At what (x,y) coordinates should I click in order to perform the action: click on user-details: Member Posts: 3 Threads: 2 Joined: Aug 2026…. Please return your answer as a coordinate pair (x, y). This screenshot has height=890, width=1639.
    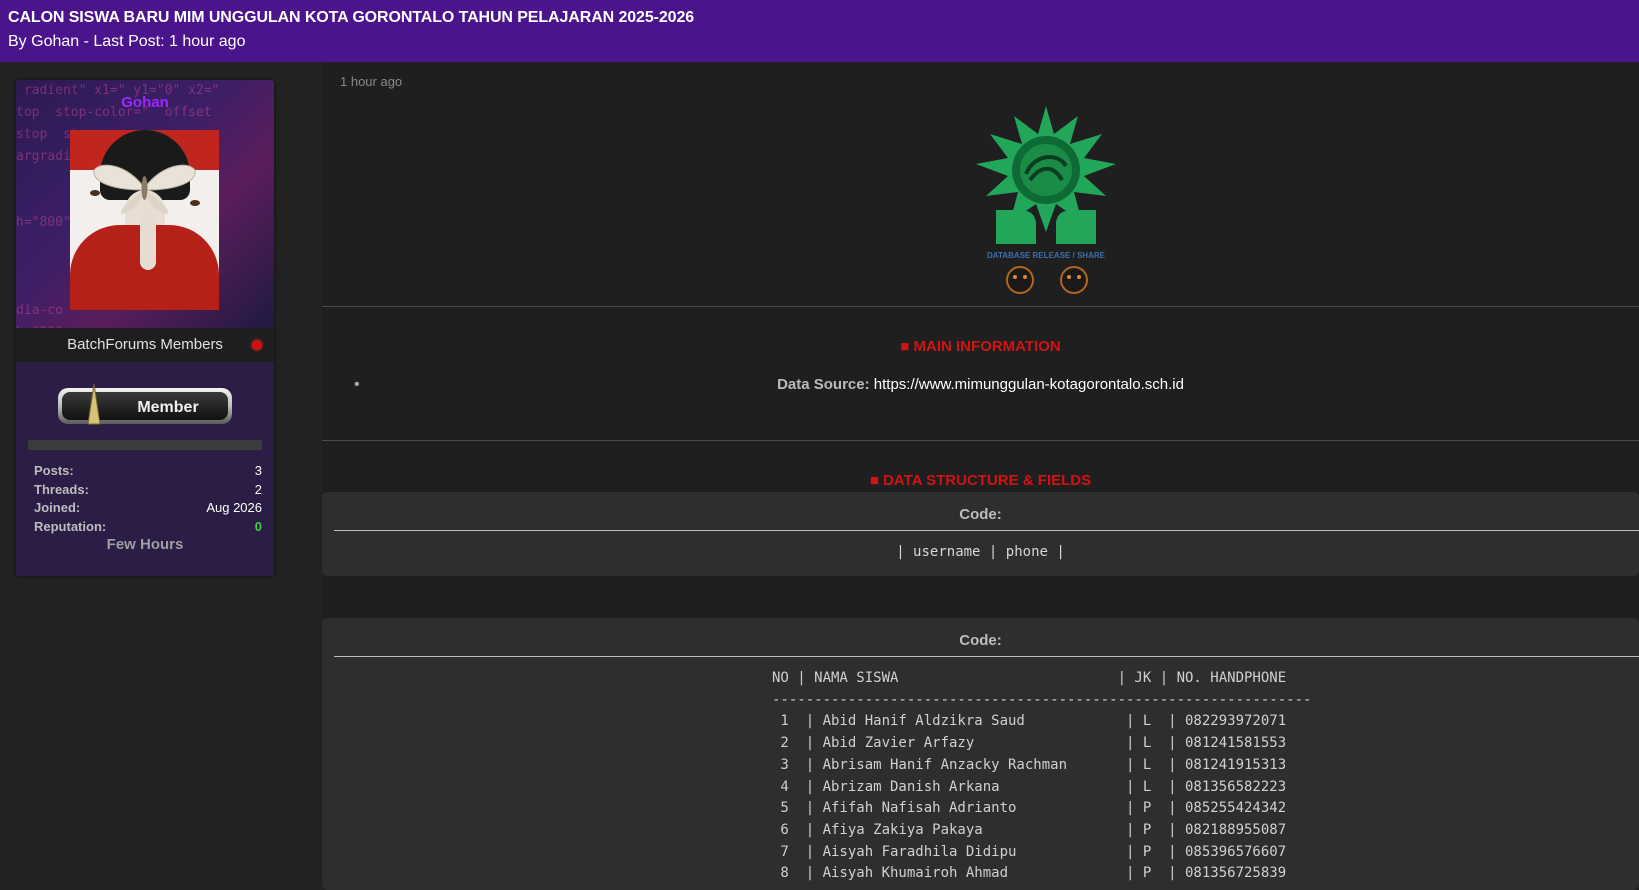
    Looking at the image, I should click on (145, 469).